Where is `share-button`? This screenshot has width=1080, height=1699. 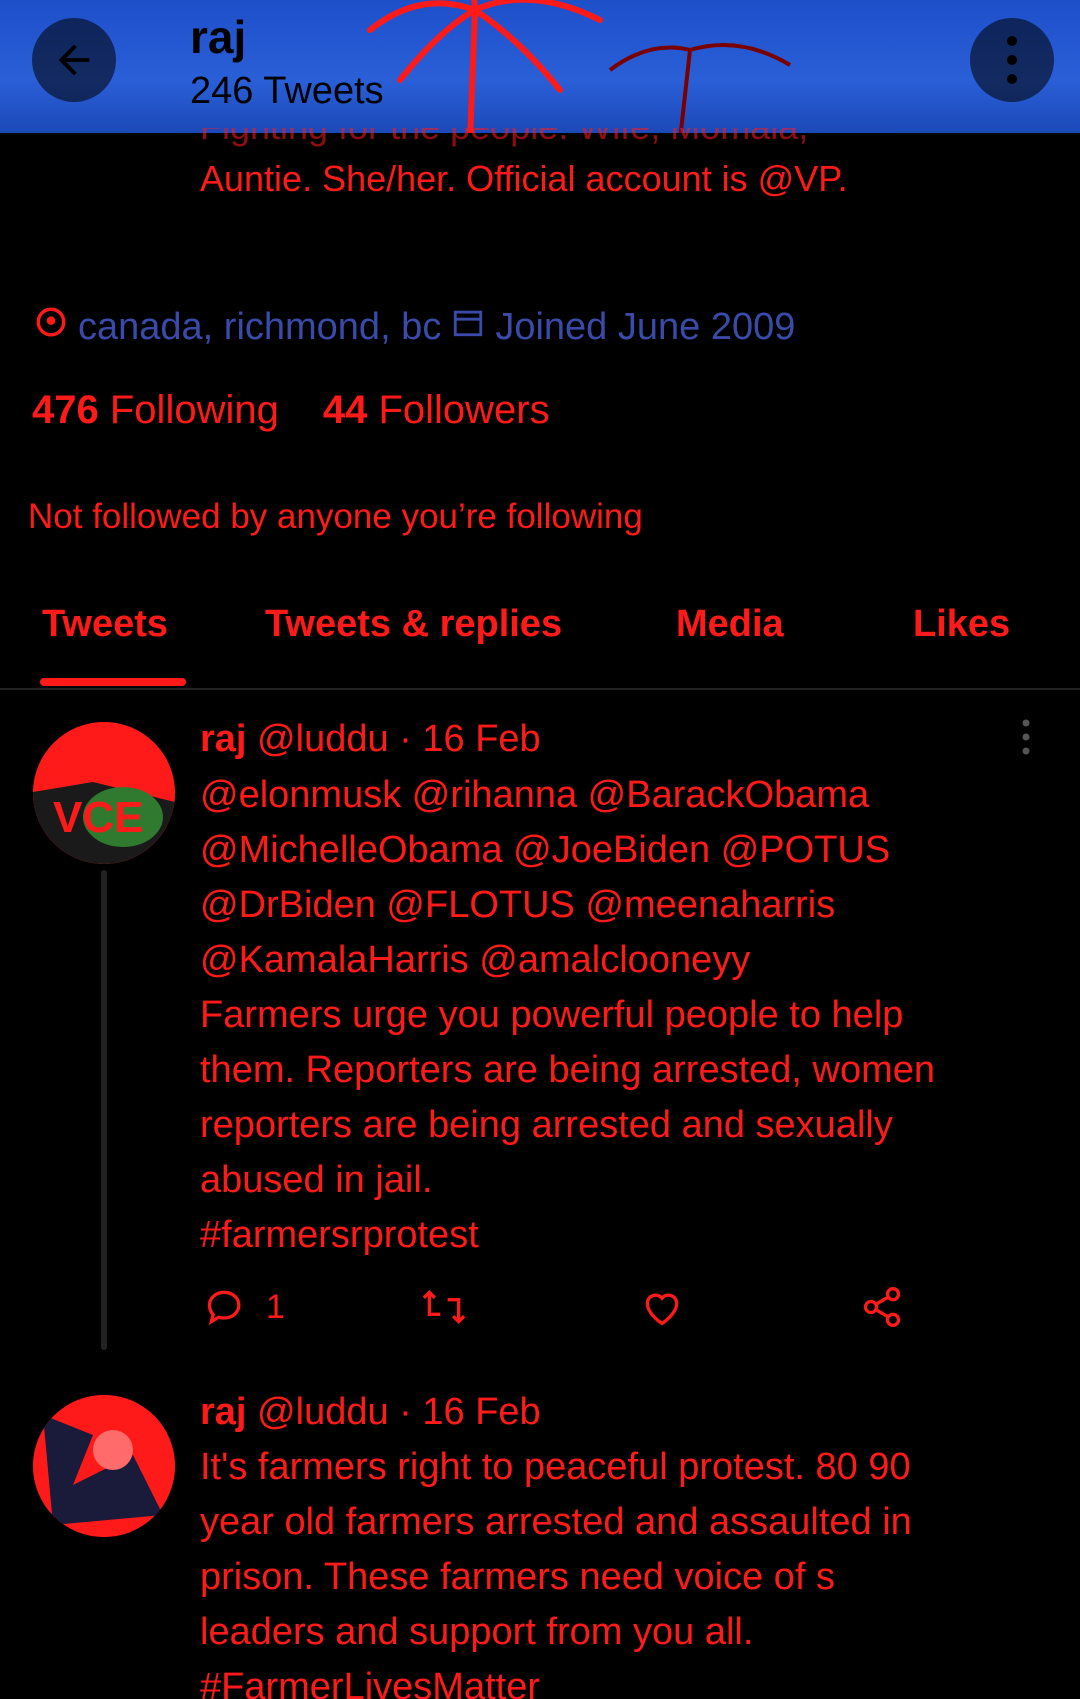
share-button is located at coordinates (882, 1307).